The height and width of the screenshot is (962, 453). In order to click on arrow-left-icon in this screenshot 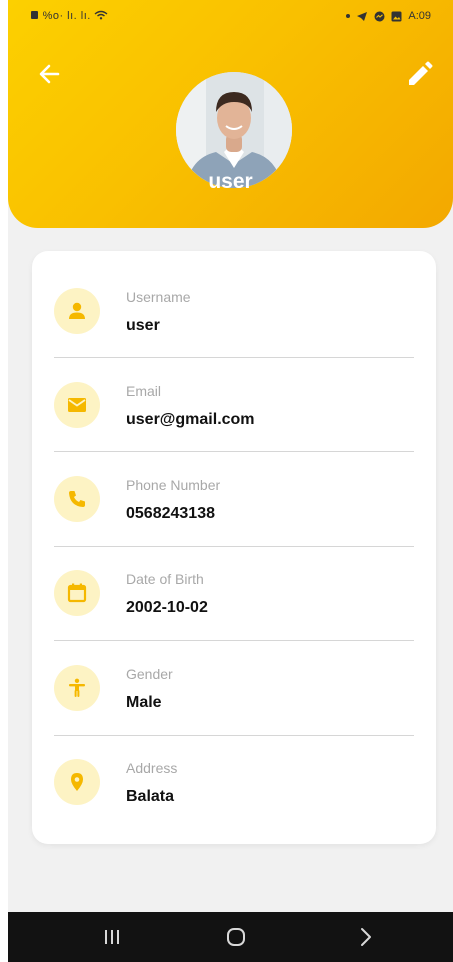, I will do `click(49, 74)`.